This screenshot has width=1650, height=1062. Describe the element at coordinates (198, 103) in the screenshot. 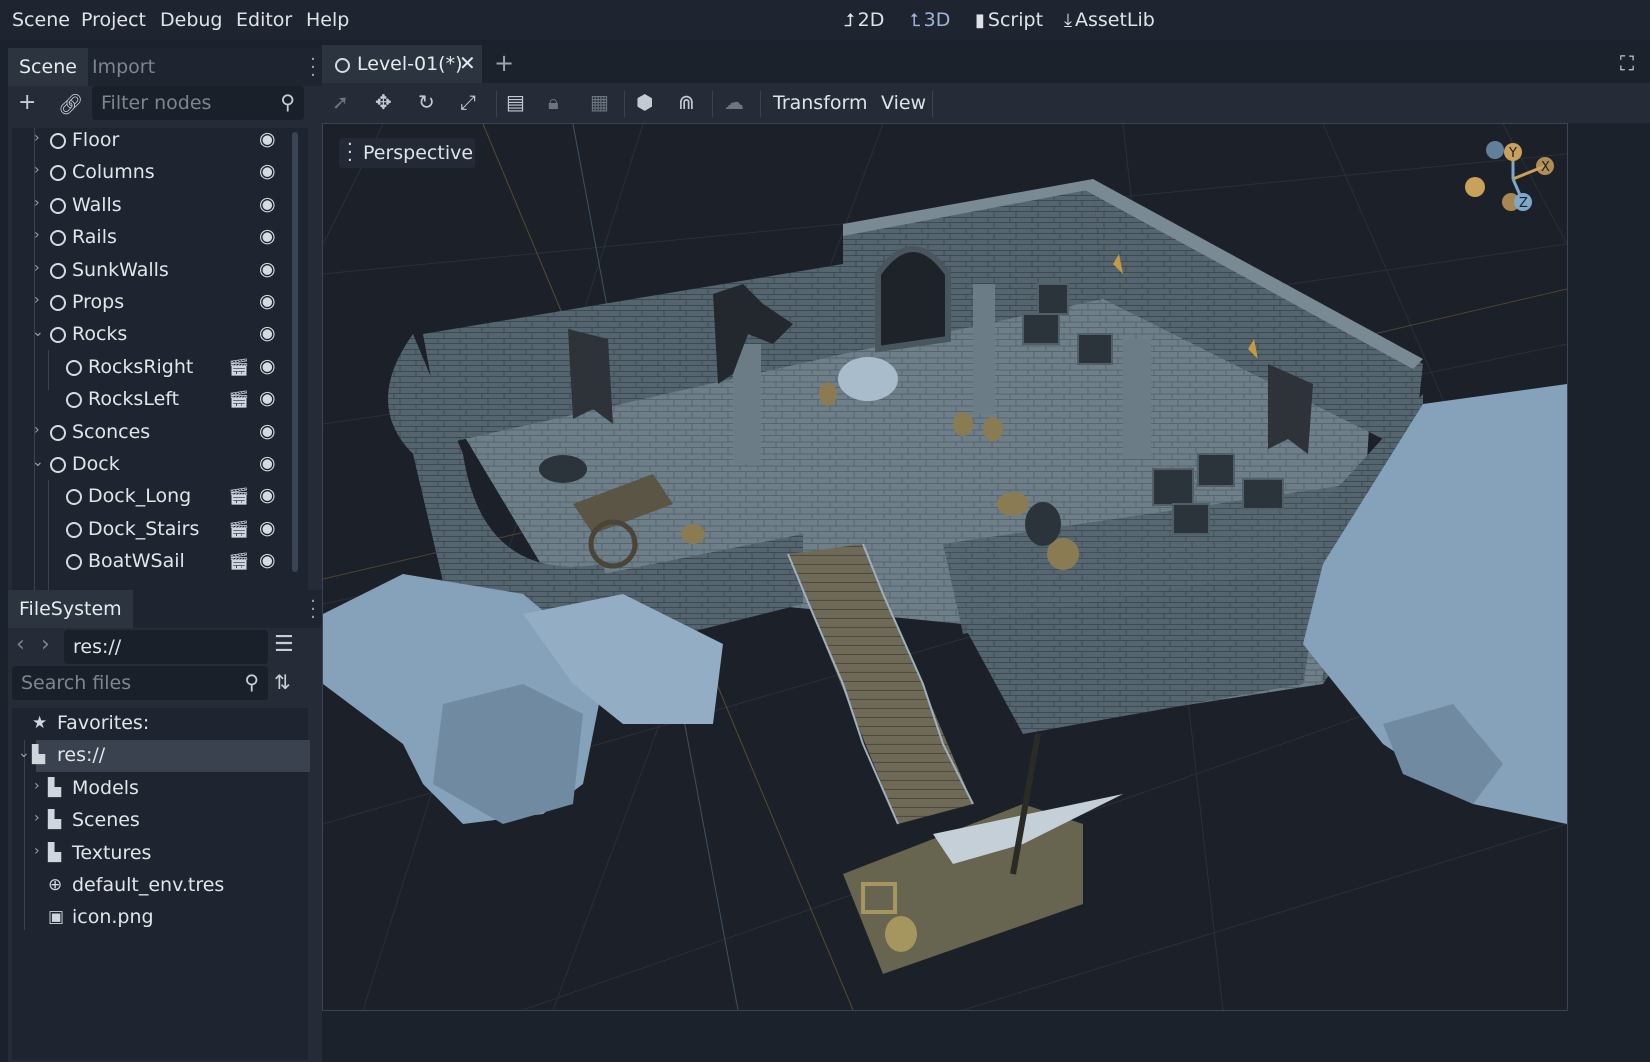

I see `filter-nodes-input: Filter nodes ⚲` at that location.